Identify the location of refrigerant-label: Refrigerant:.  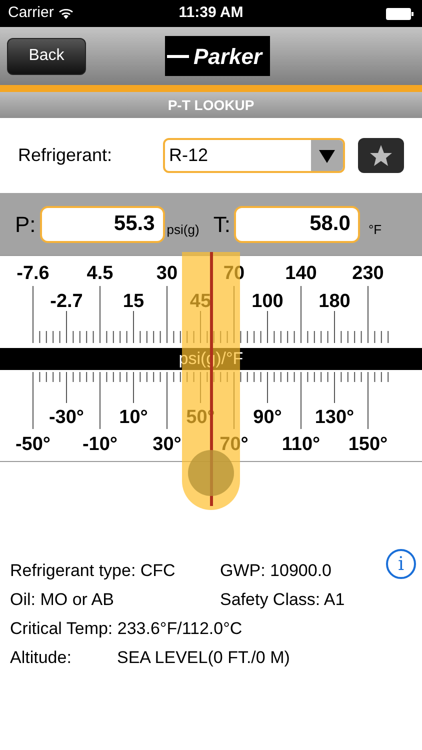
(66, 155).